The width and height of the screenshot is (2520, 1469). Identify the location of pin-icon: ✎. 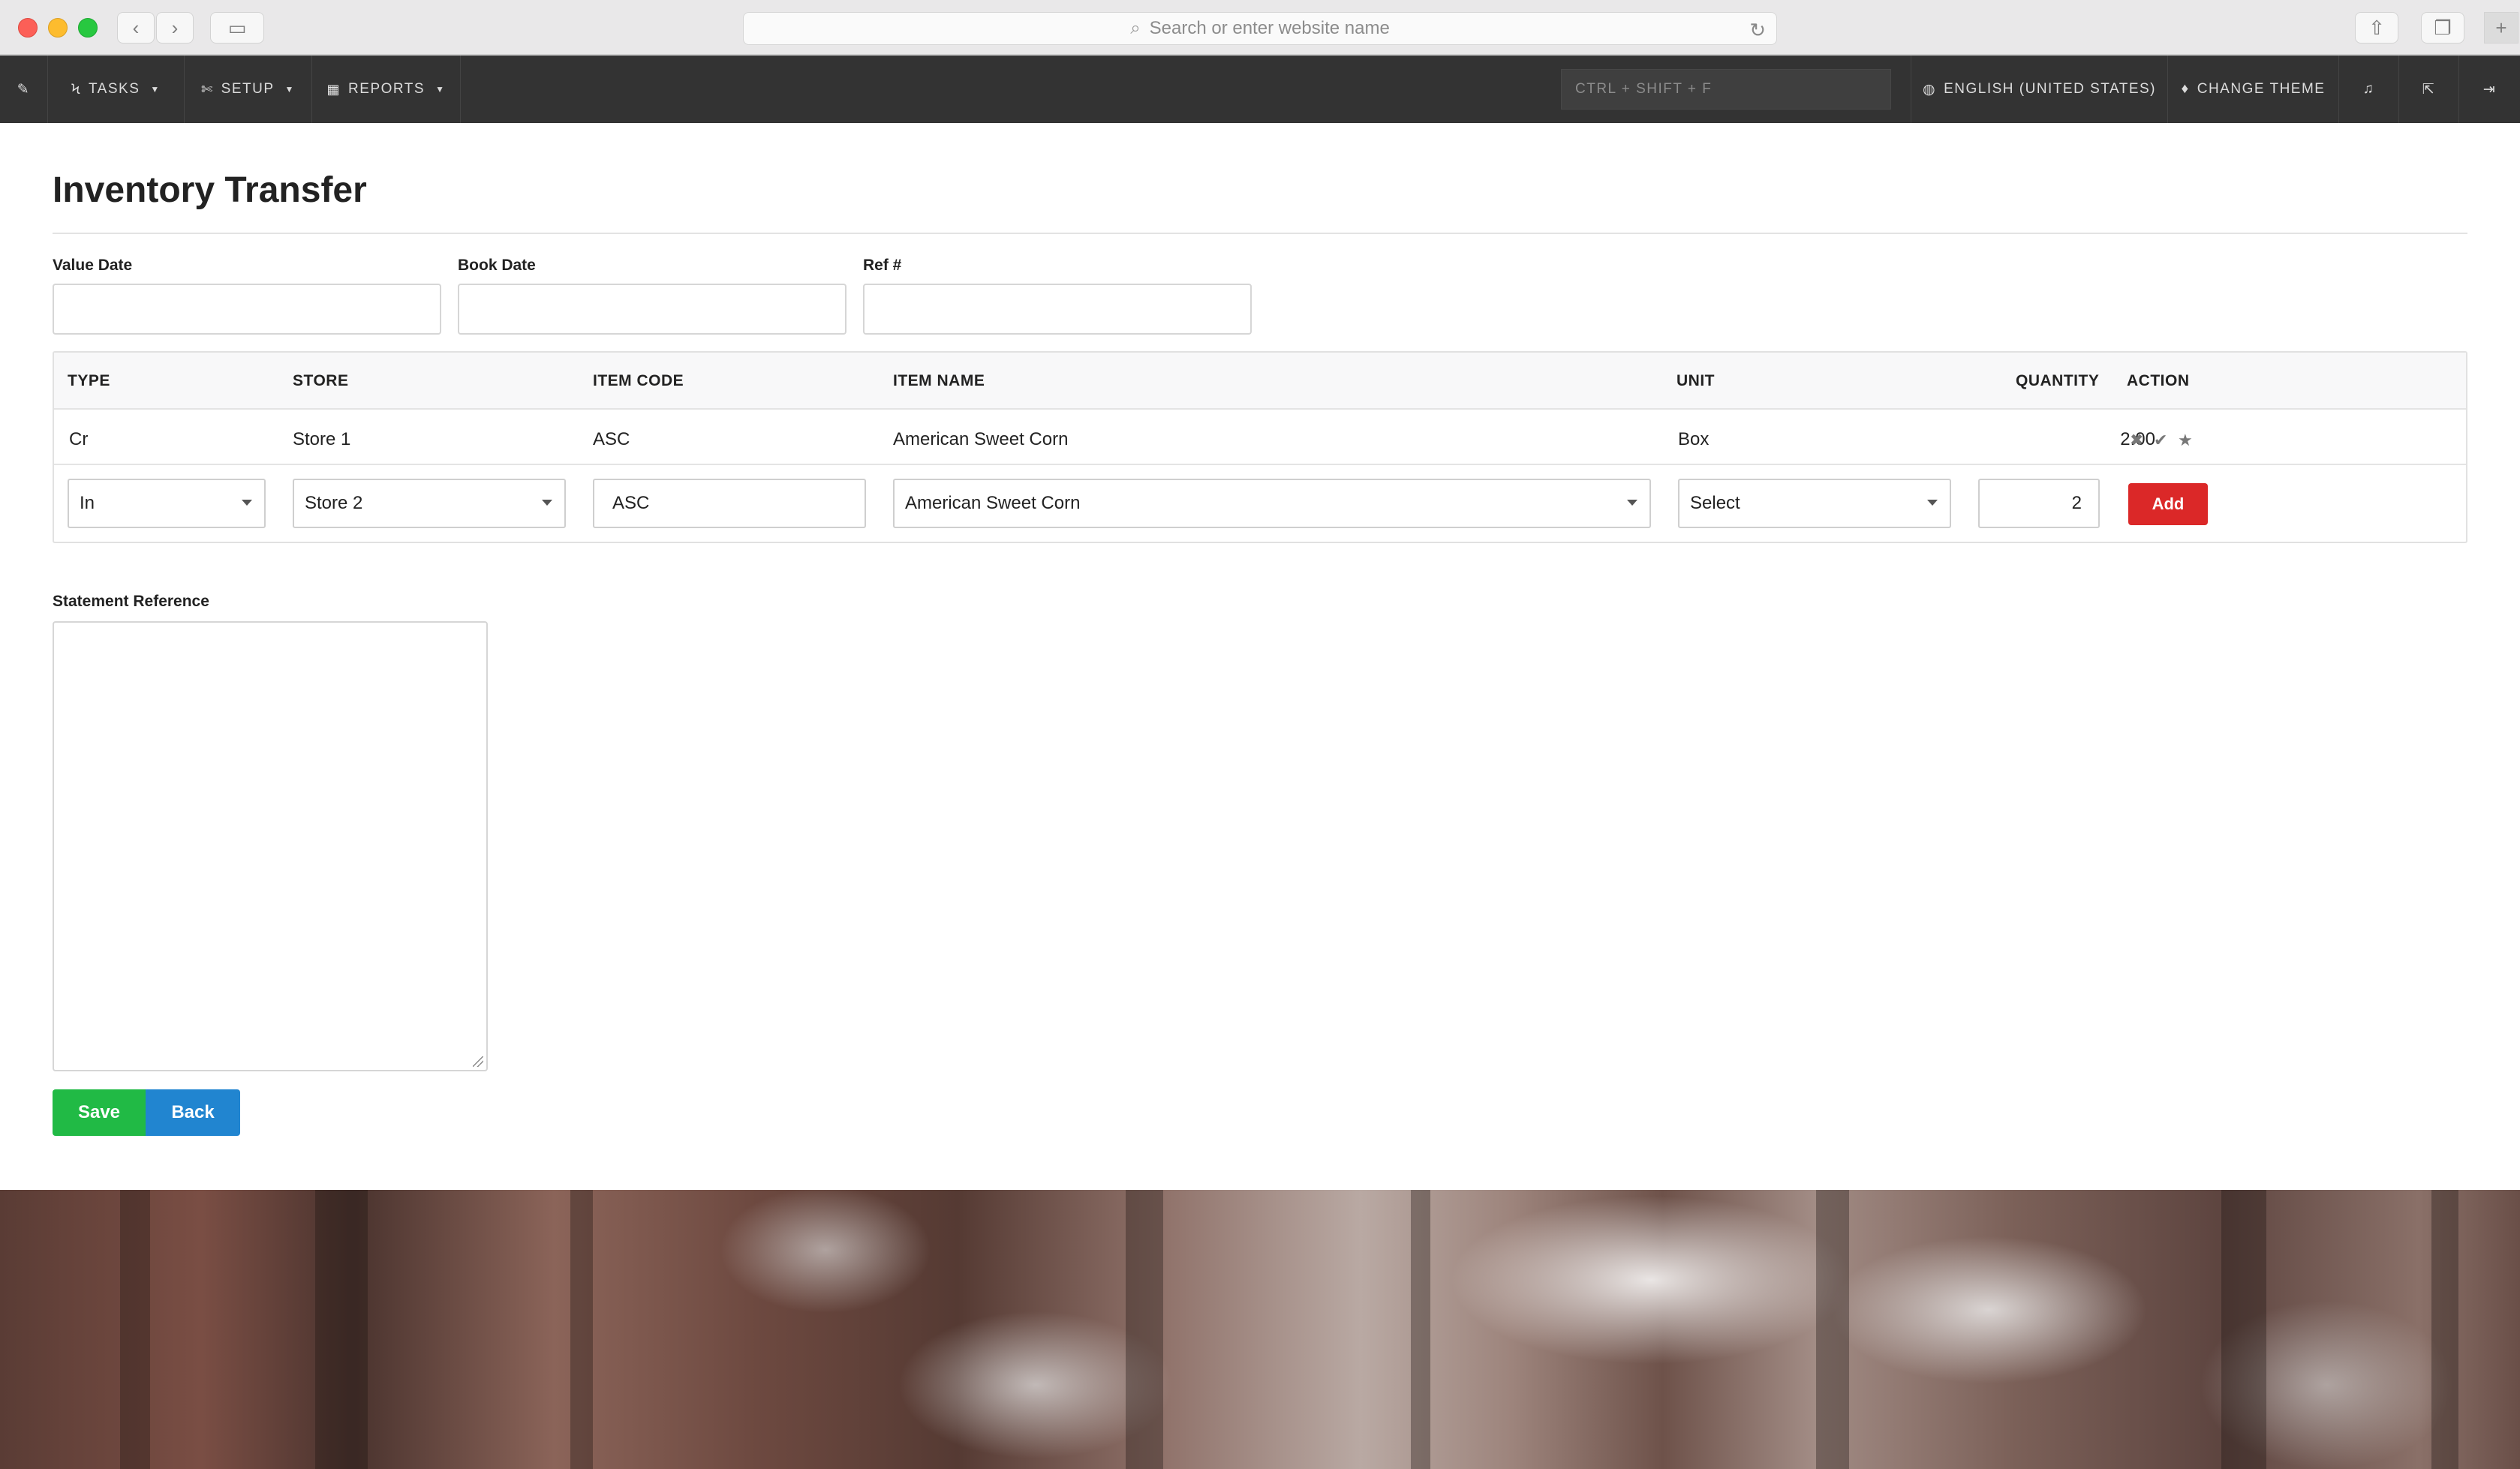
(24, 89).